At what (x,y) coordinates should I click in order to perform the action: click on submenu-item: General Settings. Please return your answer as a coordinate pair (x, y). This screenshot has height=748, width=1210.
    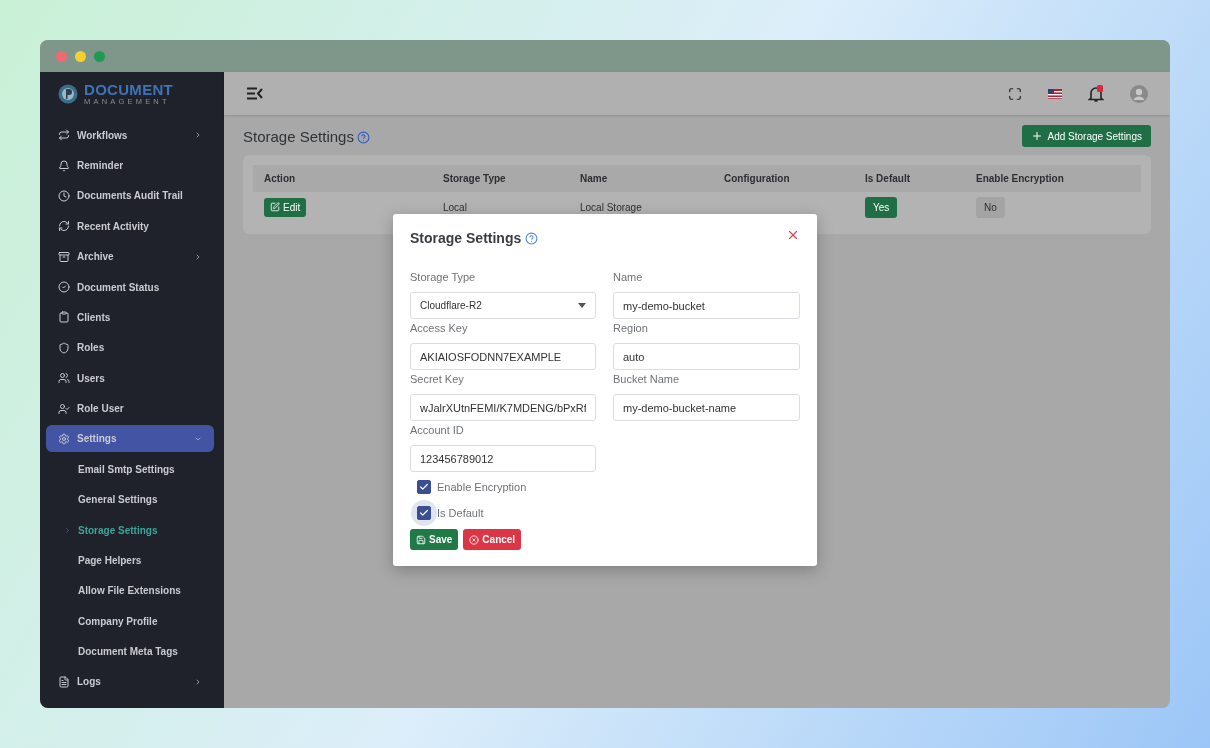
    Looking at the image, I should click on (132, 500).